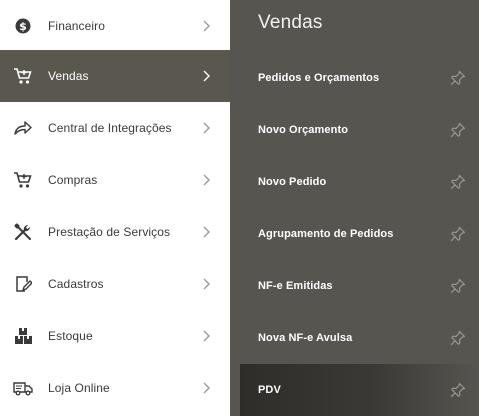 Image resolution: width=479 pixels, height=416 pixels. Describe the element at coordinates (76, 284) in the screenshot. I see `menu-item-label: Cadastros` at that location.